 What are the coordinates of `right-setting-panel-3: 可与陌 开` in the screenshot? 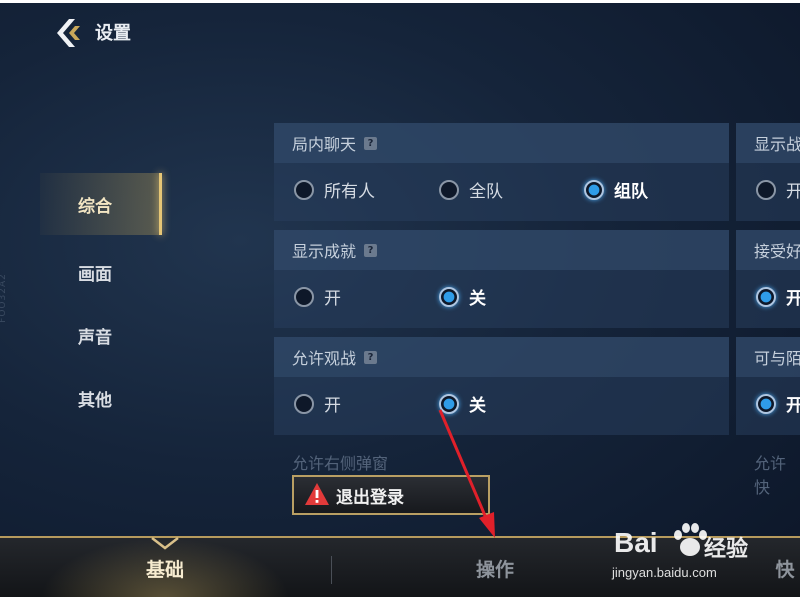 It's located at (768, 386).